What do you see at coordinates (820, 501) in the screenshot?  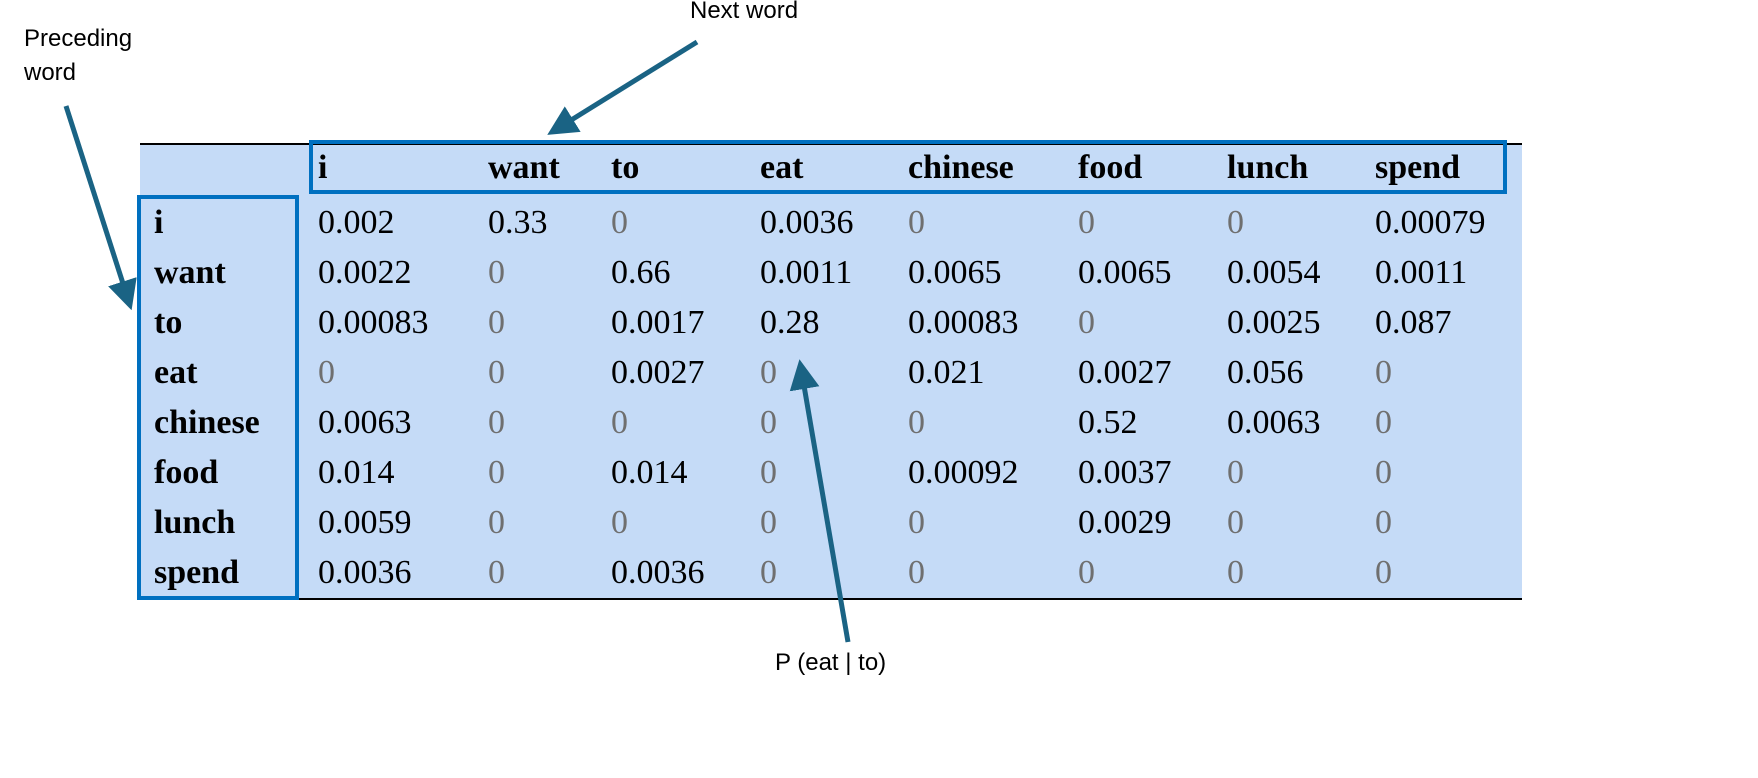 I see `probability-arrow` at bounding box center [820, 501].